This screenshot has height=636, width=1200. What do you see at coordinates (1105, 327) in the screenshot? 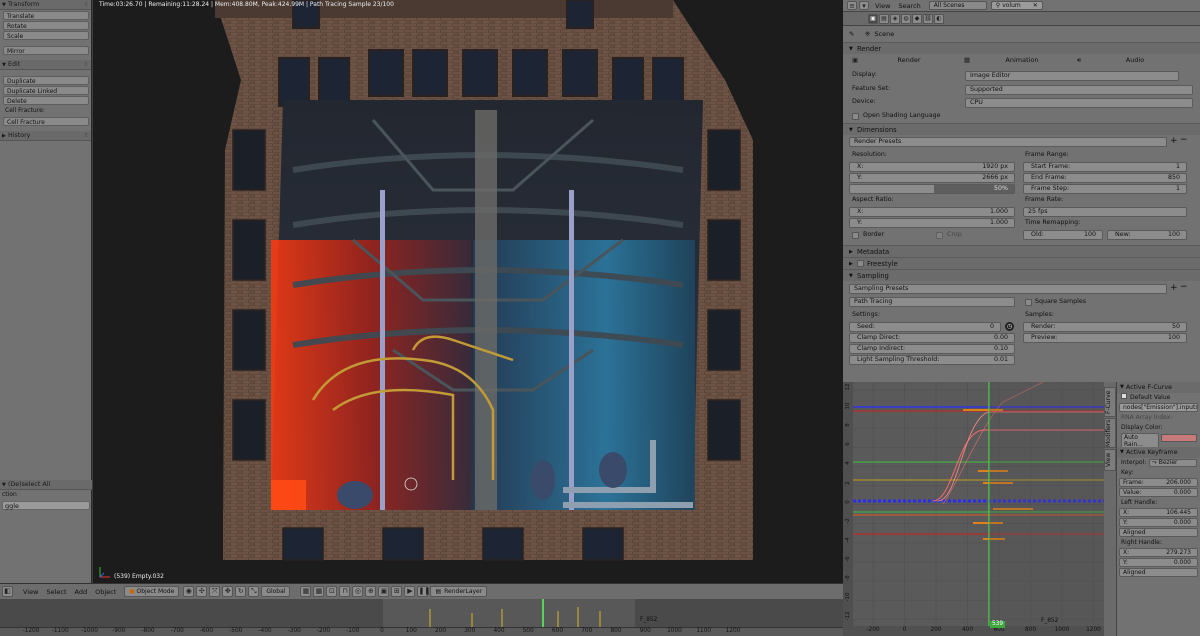
I see `render-samples-field: Render: 50` at bounding box center [1105, 327].